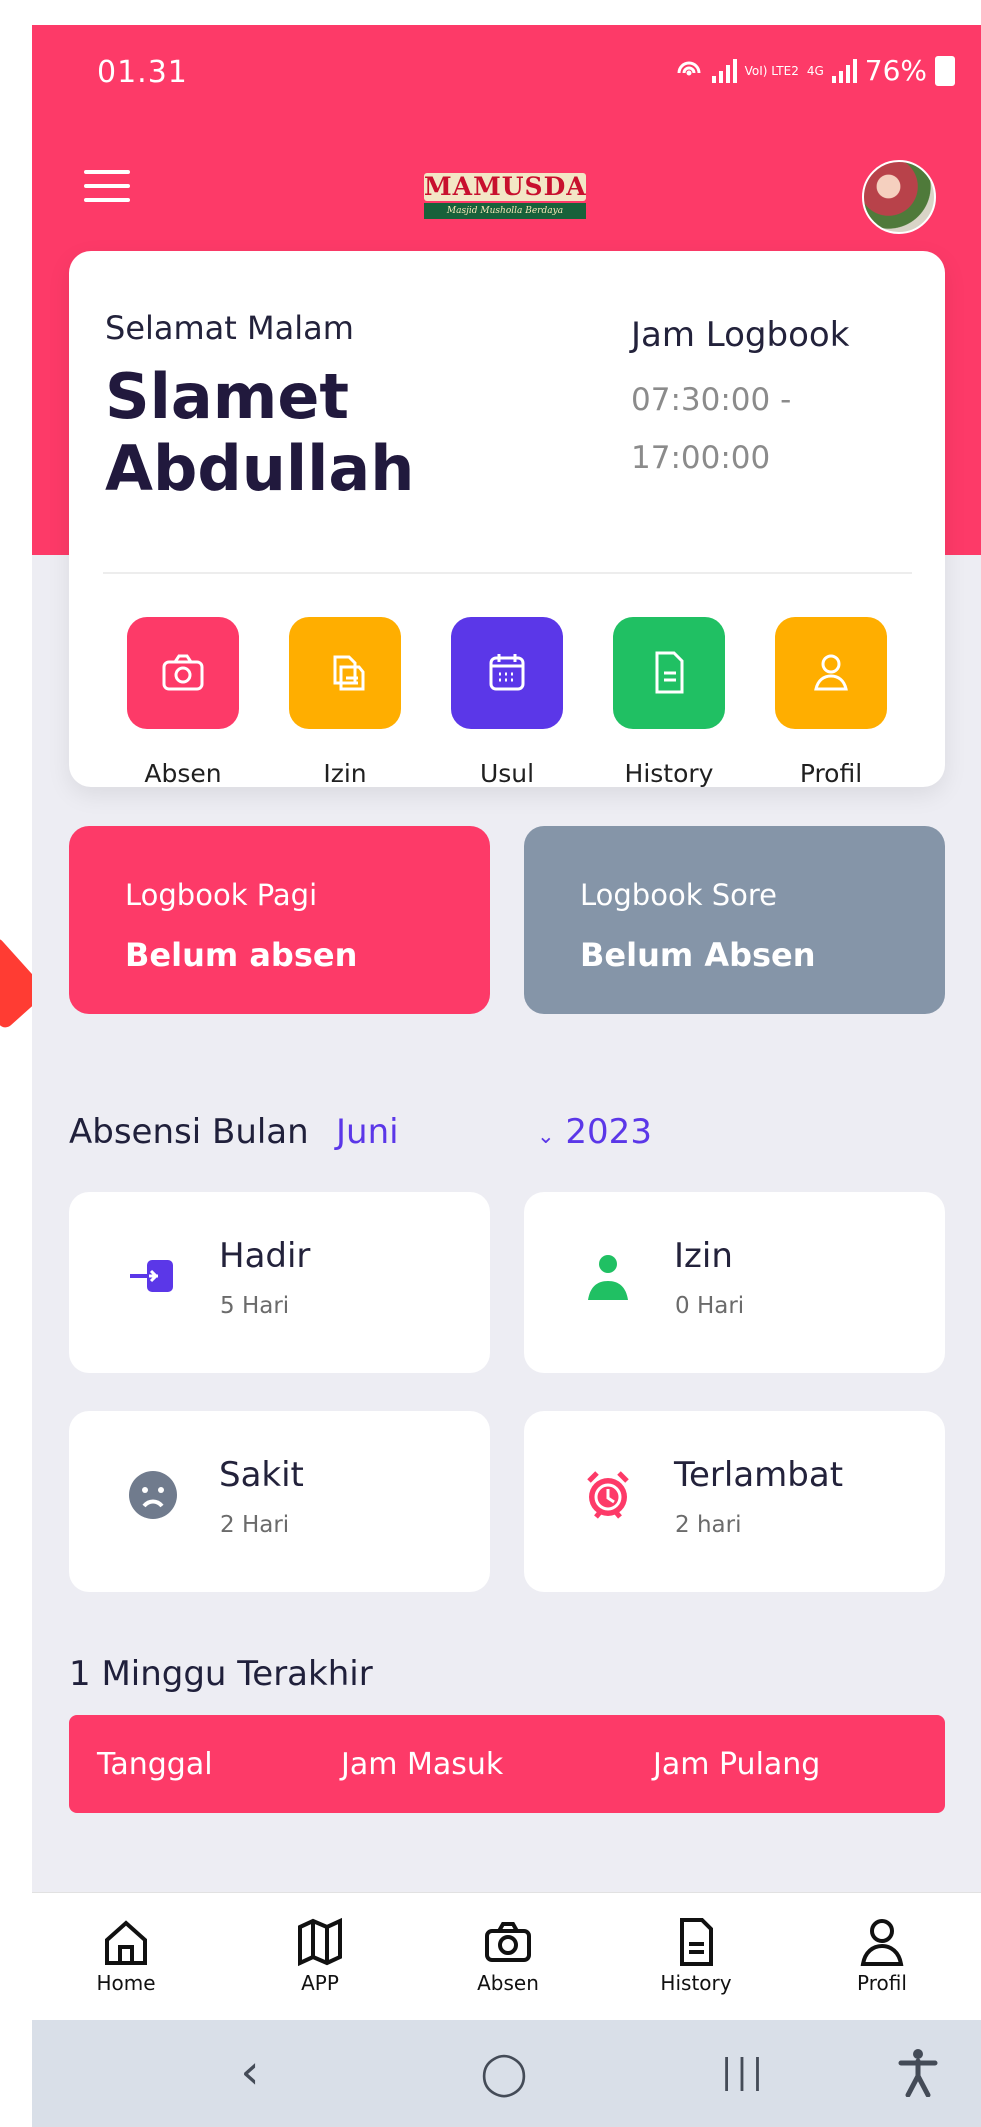 The width and height of the screenshot is (981, 2127). What do you see at coordinates (708, 1525) in the screenshot?
I see `attendance-card-value: 2 hari` at bounding box center [708, 1525].